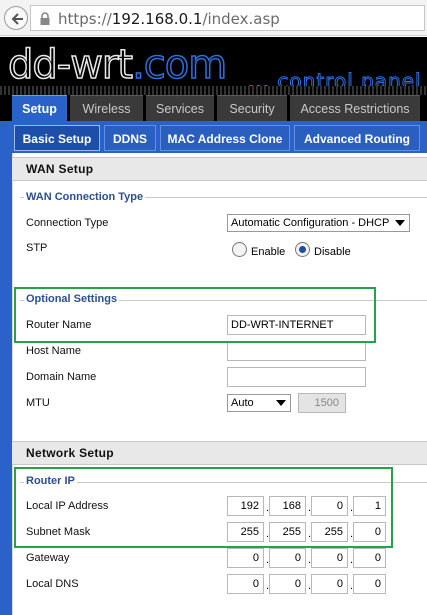 The image size is (427, 615). Describe the element at coordinates (329, 558) in the screenshot. I see `gateway-octet-3: 0` at that location.